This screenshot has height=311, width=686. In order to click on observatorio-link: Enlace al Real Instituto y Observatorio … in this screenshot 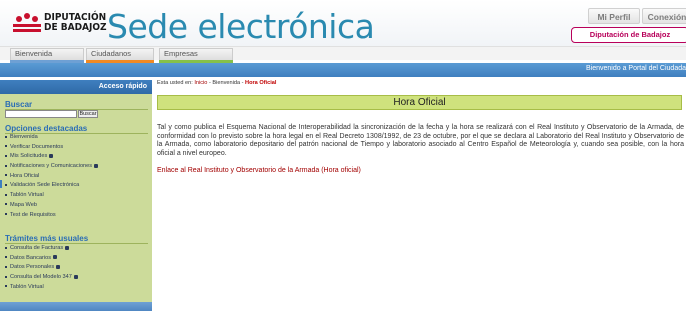, I will do `click(259, 170)`.